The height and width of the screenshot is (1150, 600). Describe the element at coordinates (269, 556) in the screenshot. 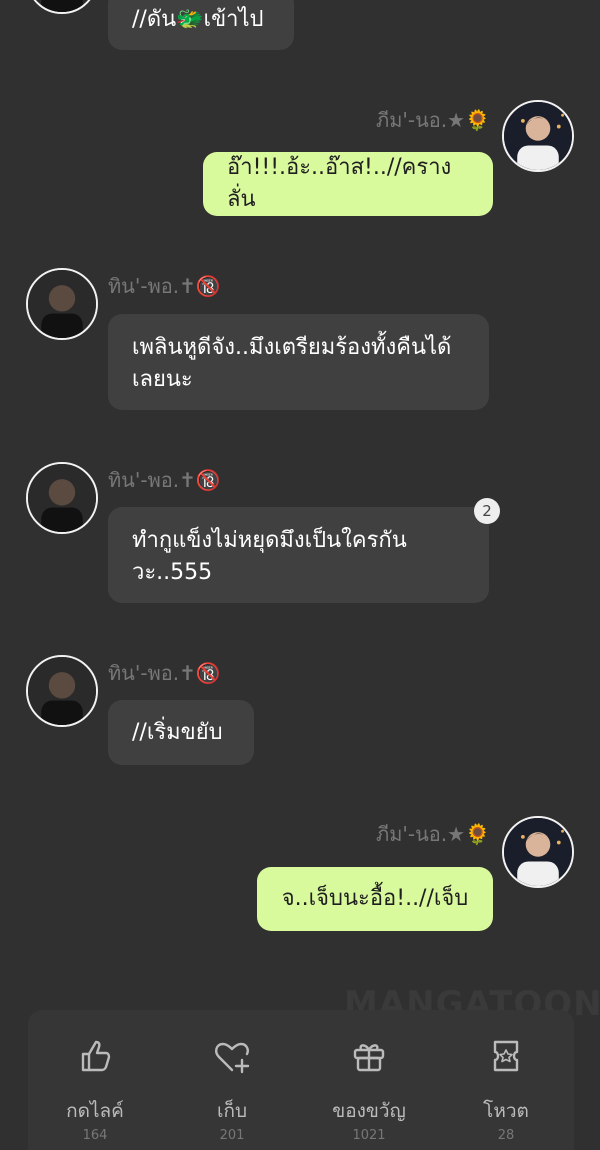

I see `message-text: ทำกูแข็งไม่หยุดมึงเป็นใครกันวะ..555` at that location.